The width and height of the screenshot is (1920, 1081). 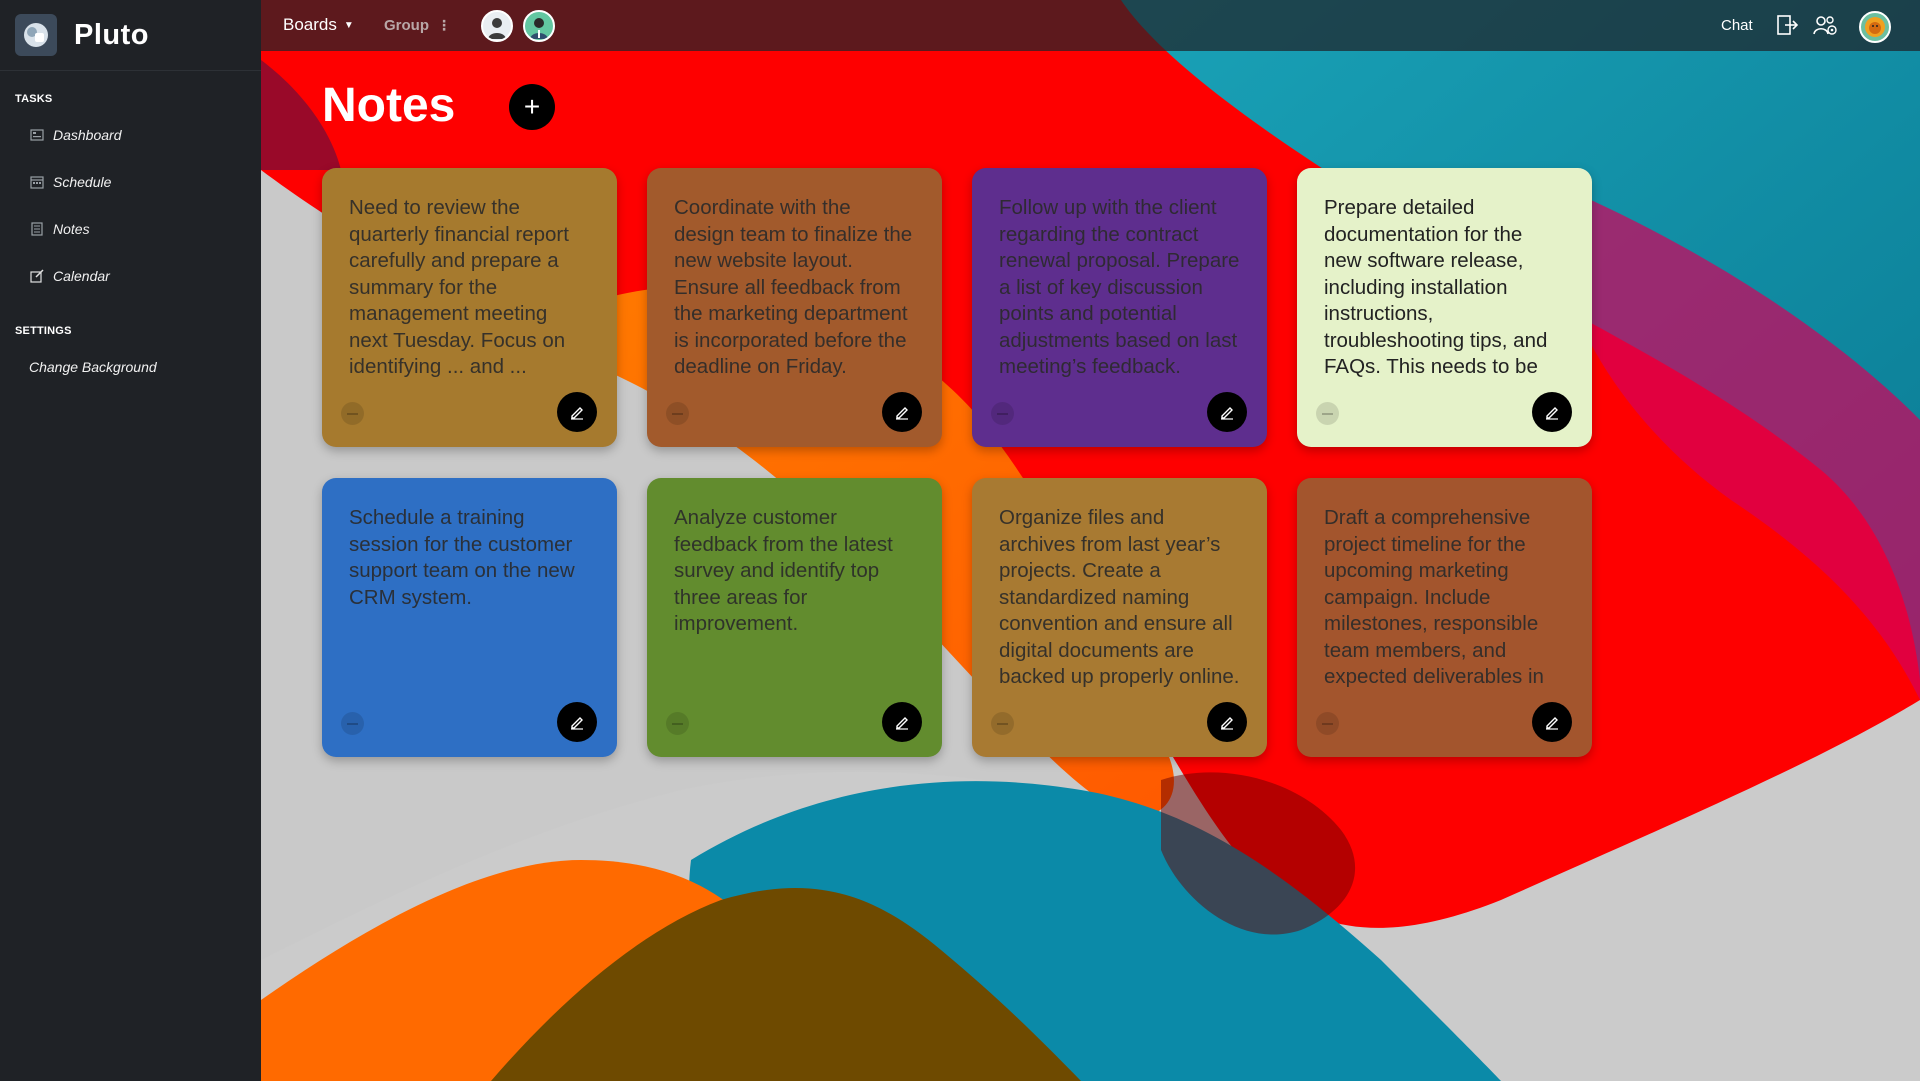 I want to click on sidebar-item-label: Dashboard, so click(x=87, y=134).